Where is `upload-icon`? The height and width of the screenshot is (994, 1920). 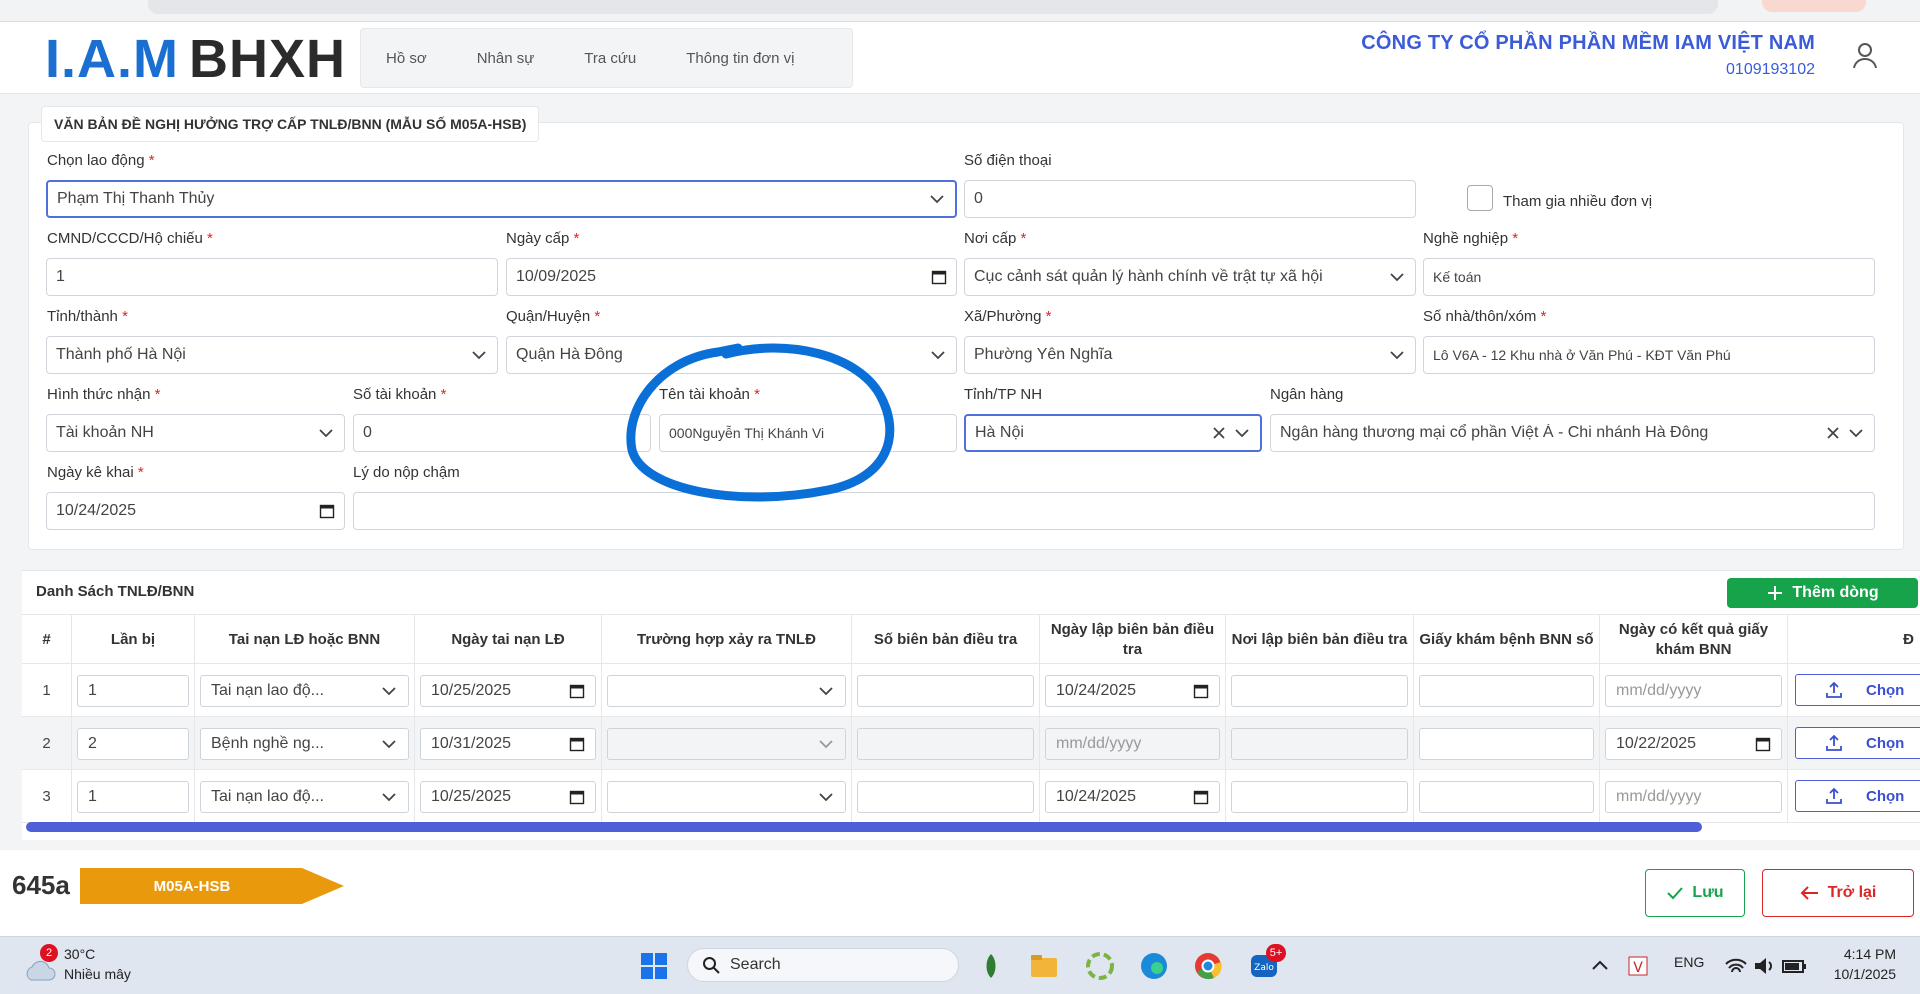
upload-icon is located at coordinates (1834, 795).